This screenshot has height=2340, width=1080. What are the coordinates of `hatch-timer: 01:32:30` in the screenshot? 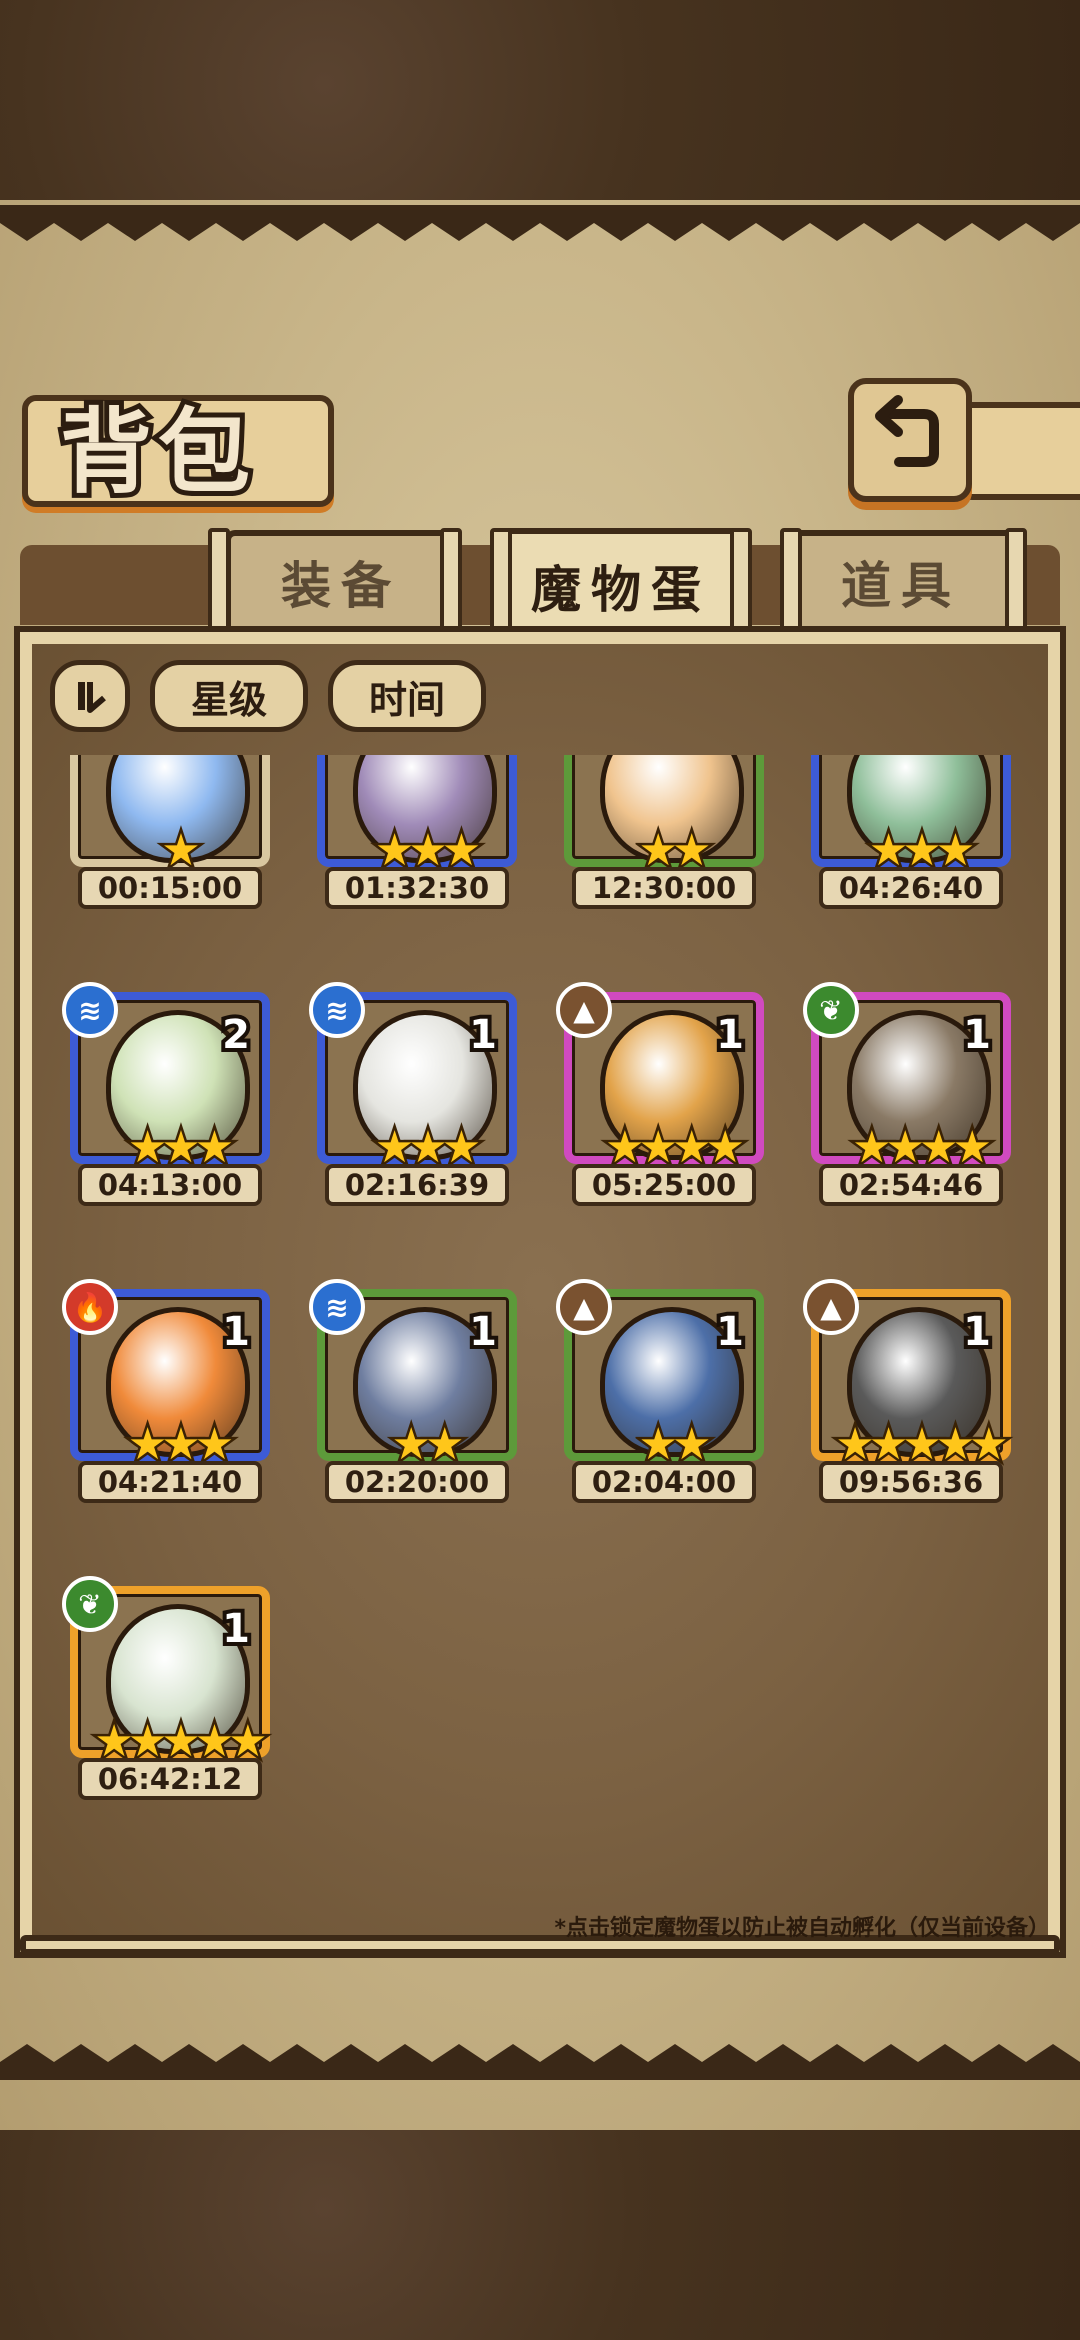 It's located at (417, 888).